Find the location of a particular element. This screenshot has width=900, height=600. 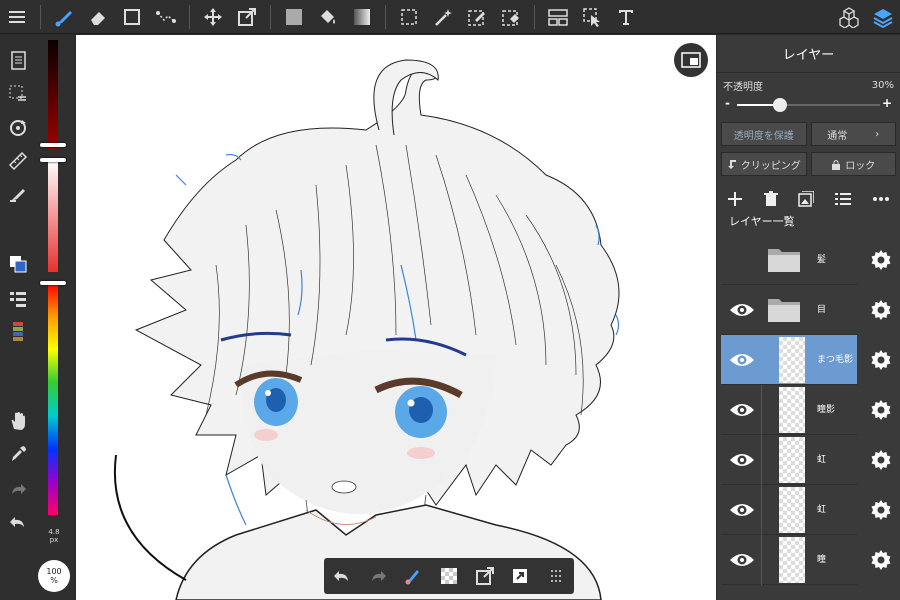

delete-layer-icon is located at coordinates (770, 199).